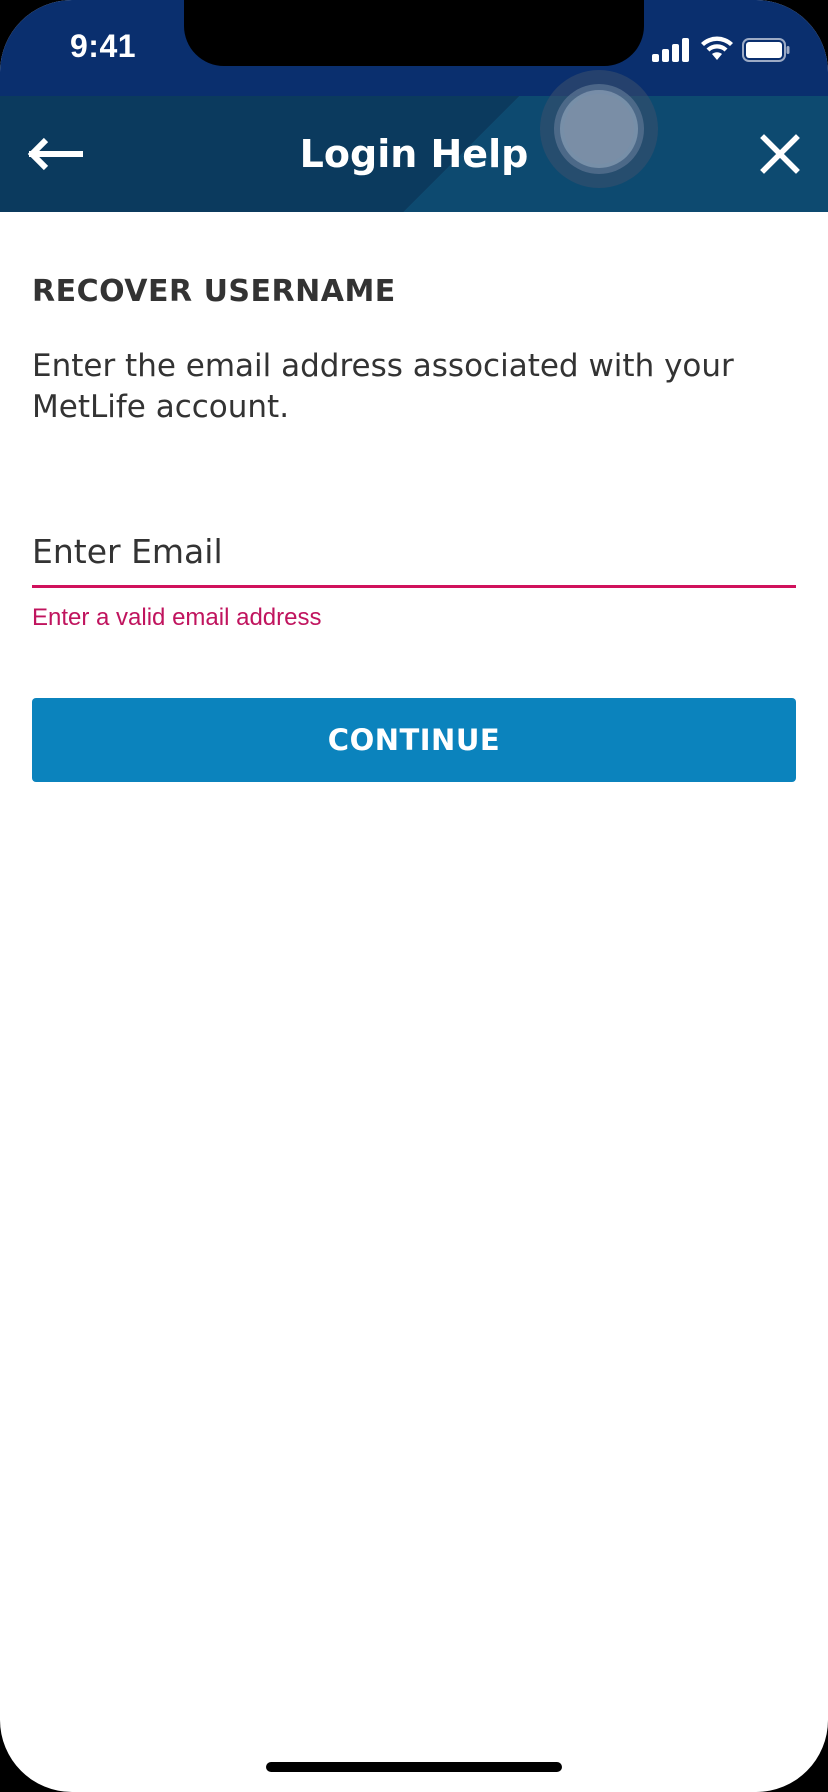  Describe the element at coordinates (766, 50) in the screenshot. I see `battery-icon` at that location.